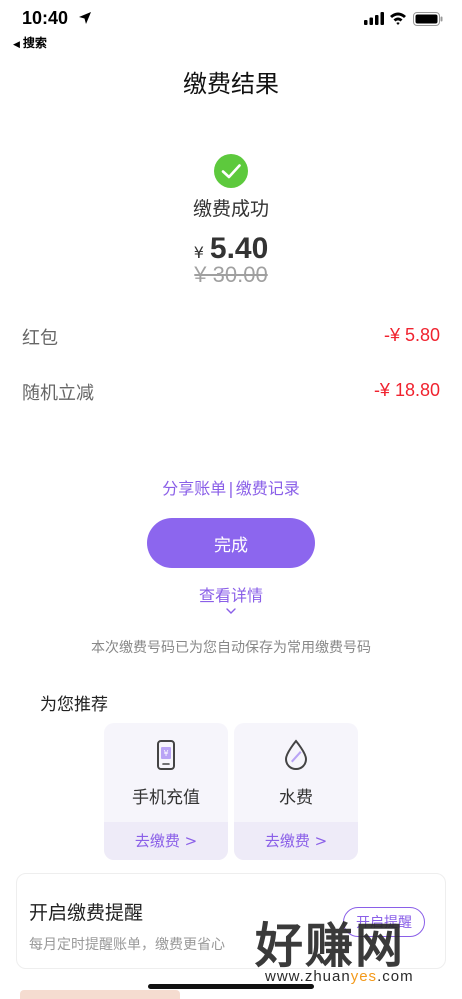 Image resolution: width=462 pixels, height=999 pixels. What do you see at coordinates (231, 648) in the screenshot?
I see `saved-number-note: 本次缴费号码已为您自动保存为常用缴费号码` at bounding box center [231, 648].